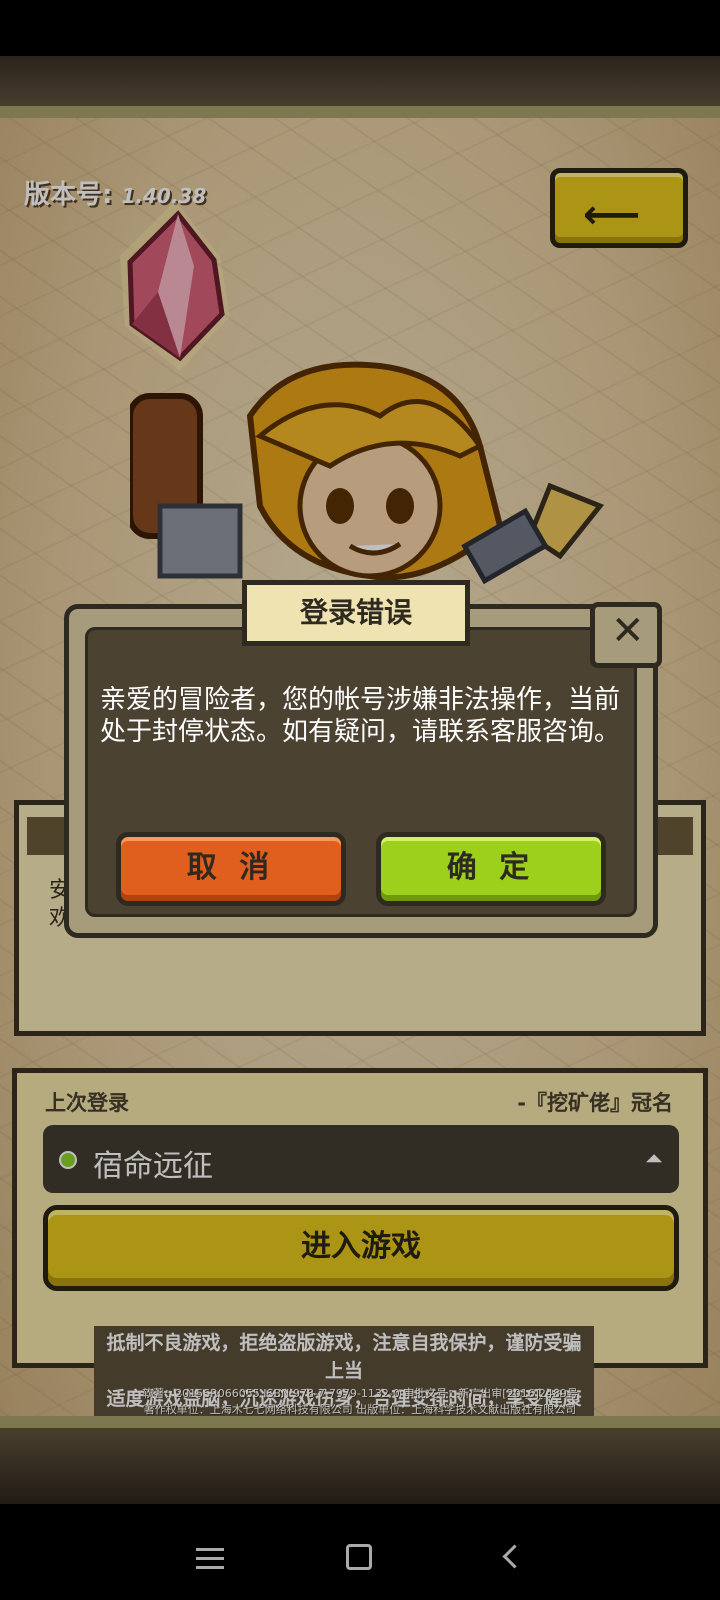 This screenshot has width=720, height=1600. What do you see at coordinates (360, 716) in the screenshot?
I see `dialog-message: 亲爱的冒险者，您的帐号涉嫌非法操作，当前处于封停状态。如有疑问，请联系客服咨询。` at bounding box center [360, 716].